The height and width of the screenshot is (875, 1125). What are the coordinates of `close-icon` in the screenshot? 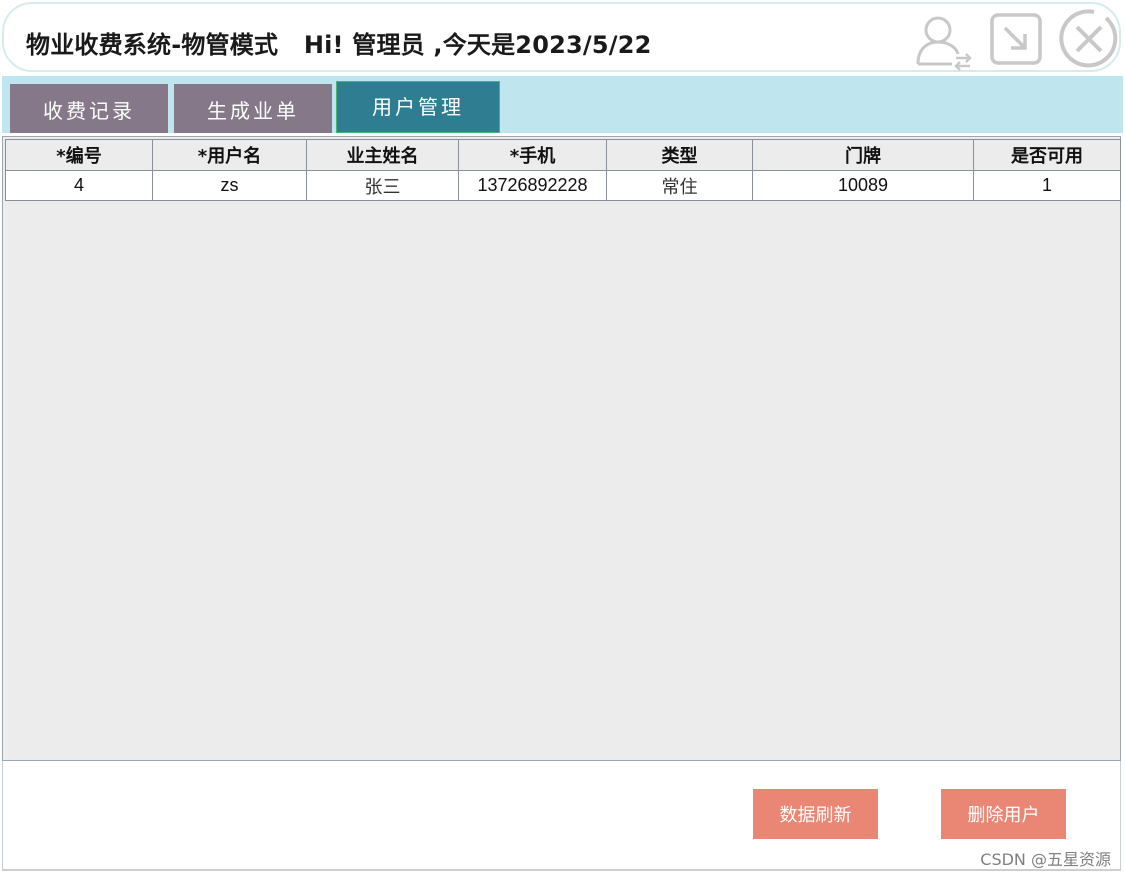 It's located at (1089, 39).